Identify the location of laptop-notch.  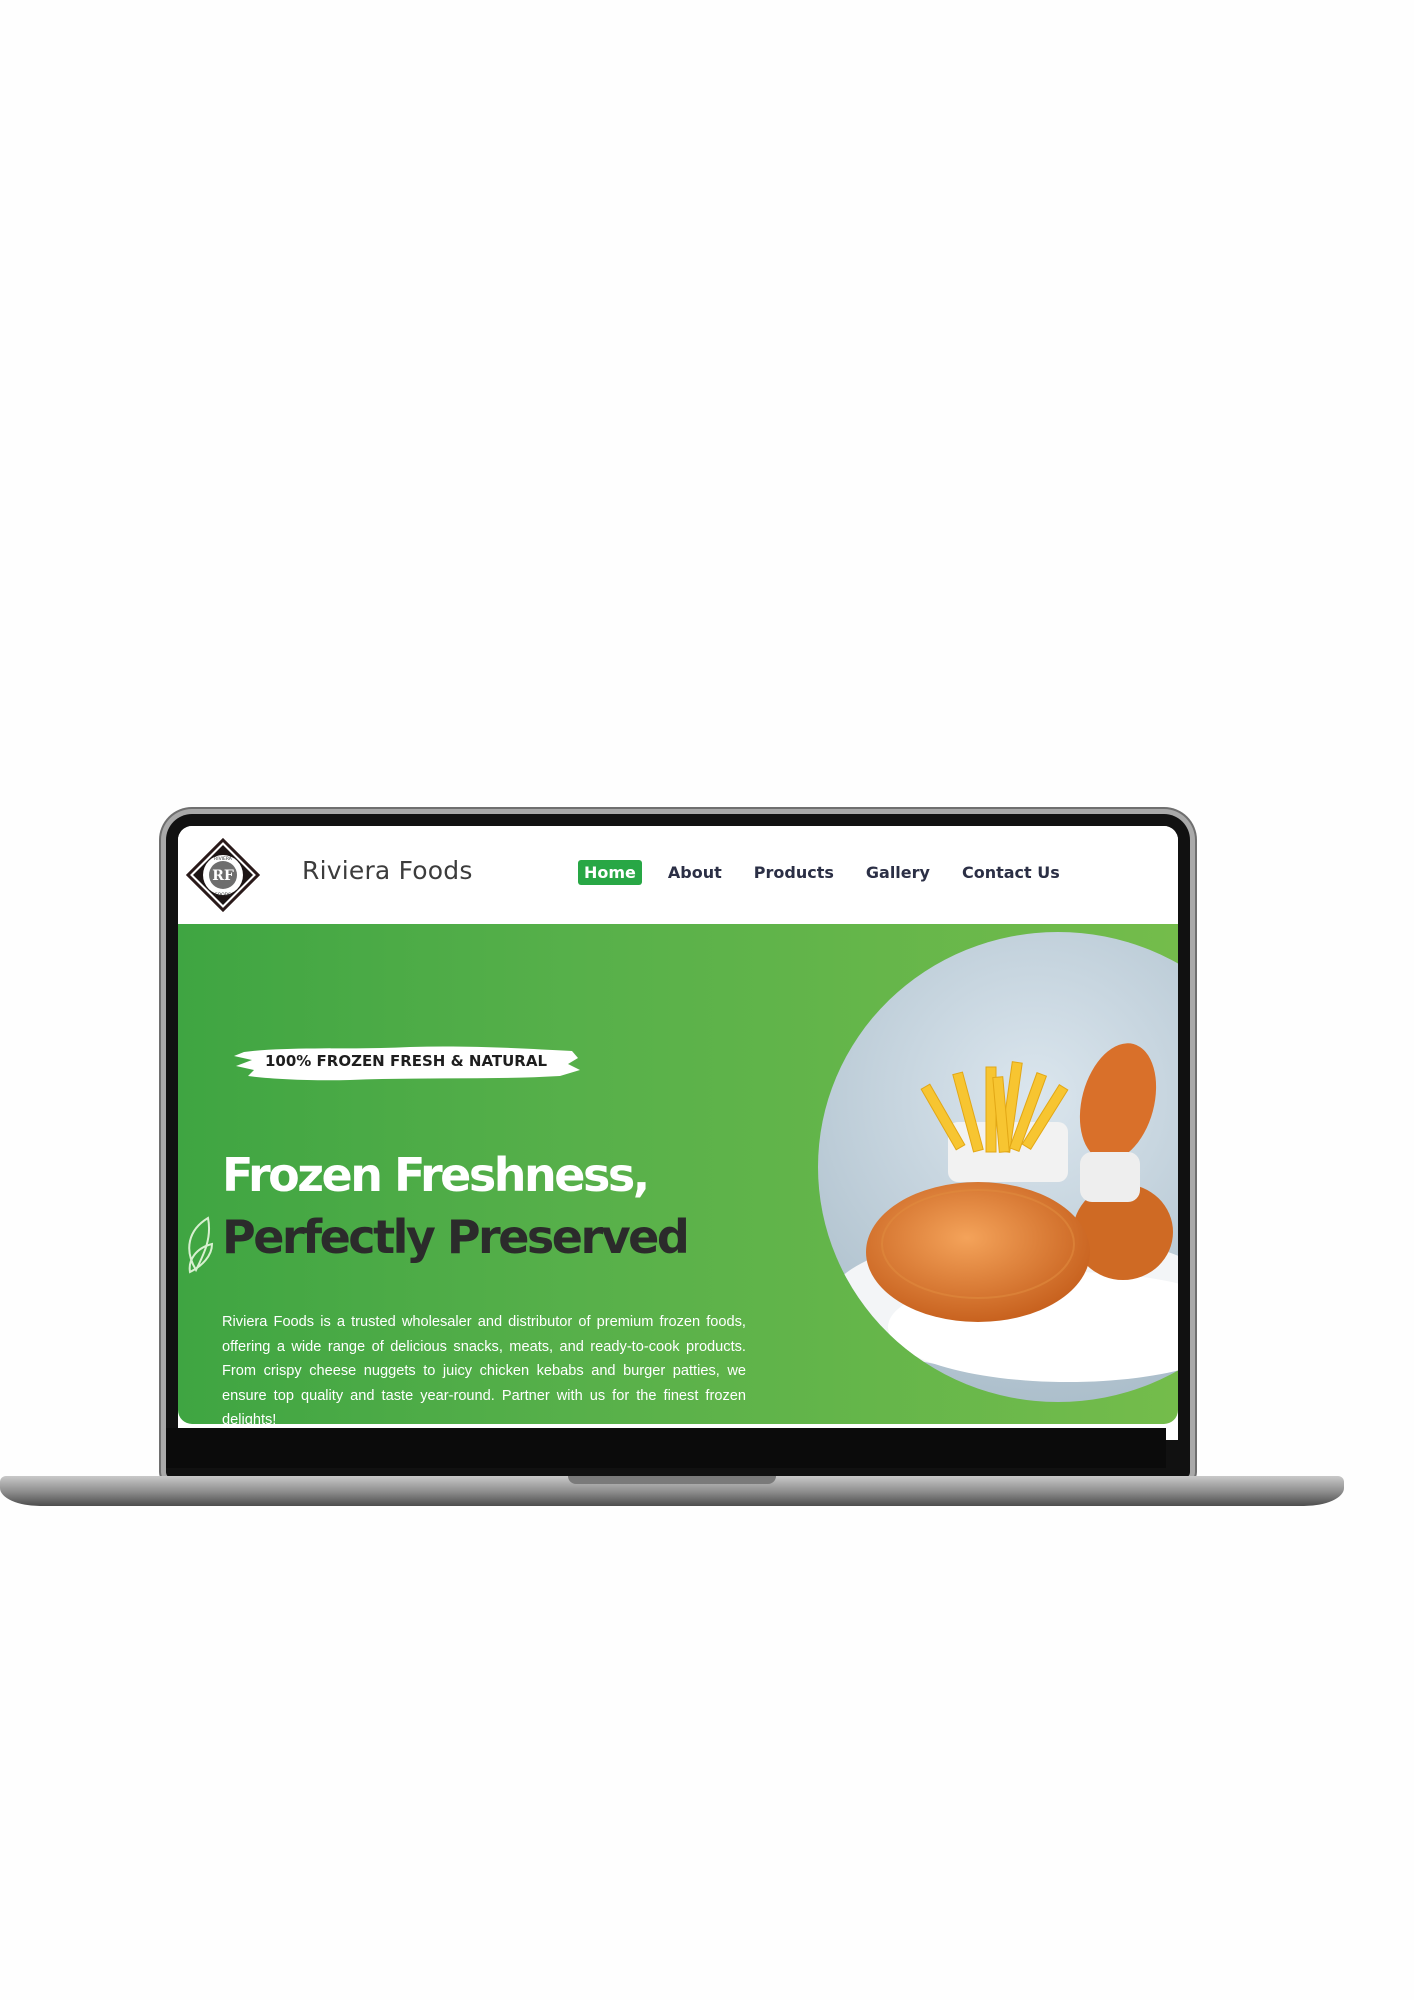
(672, 1480).